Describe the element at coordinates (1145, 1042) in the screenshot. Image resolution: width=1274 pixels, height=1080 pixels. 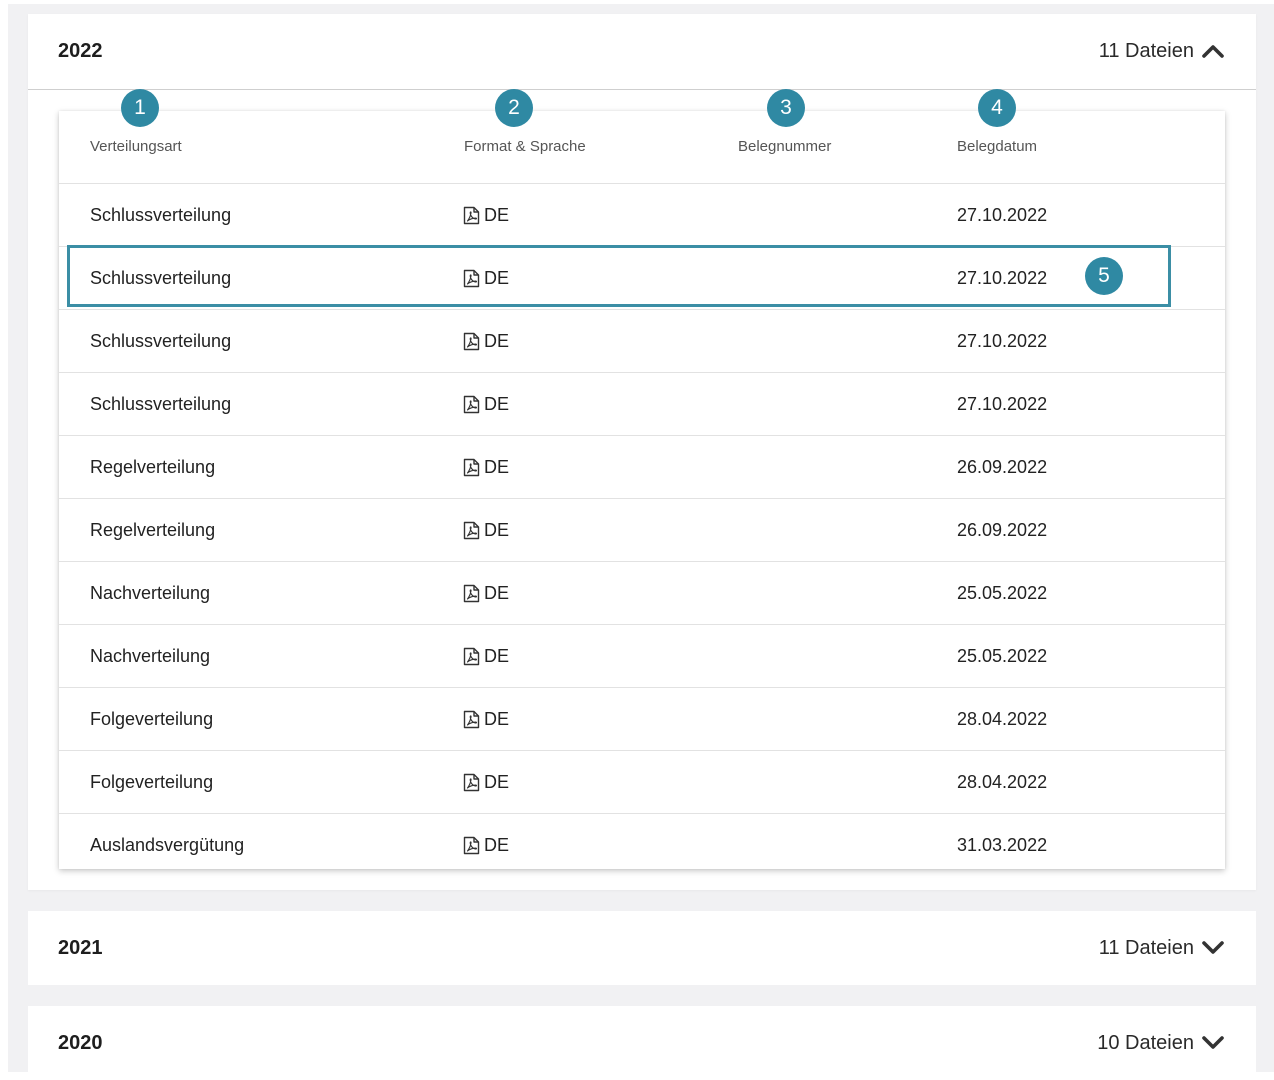
I see `file-count-label: 10 Dateien` at that location.